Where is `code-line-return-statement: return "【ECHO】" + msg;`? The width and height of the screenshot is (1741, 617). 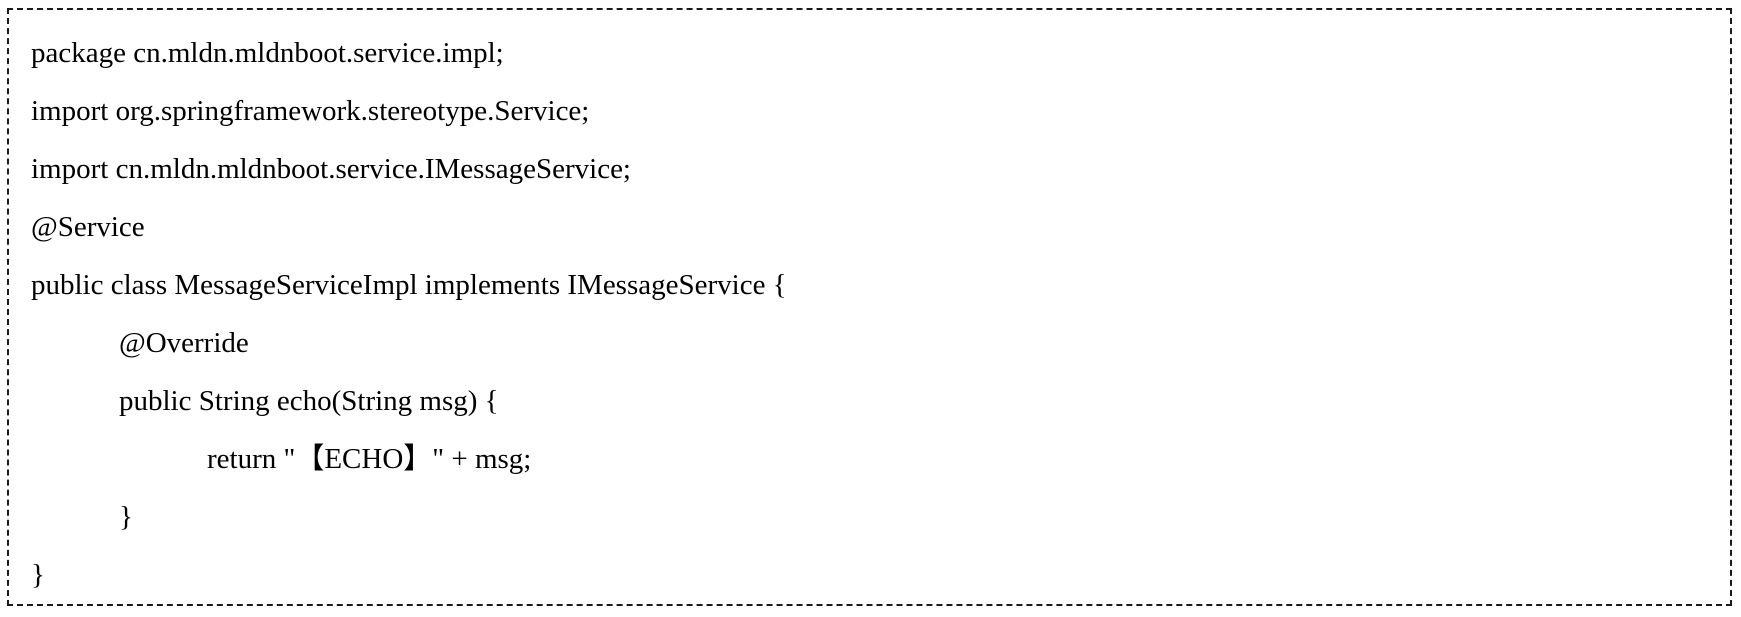
code-line-return-statement: return "【ECHO】" + msg; is located at coordinates (369, 459).